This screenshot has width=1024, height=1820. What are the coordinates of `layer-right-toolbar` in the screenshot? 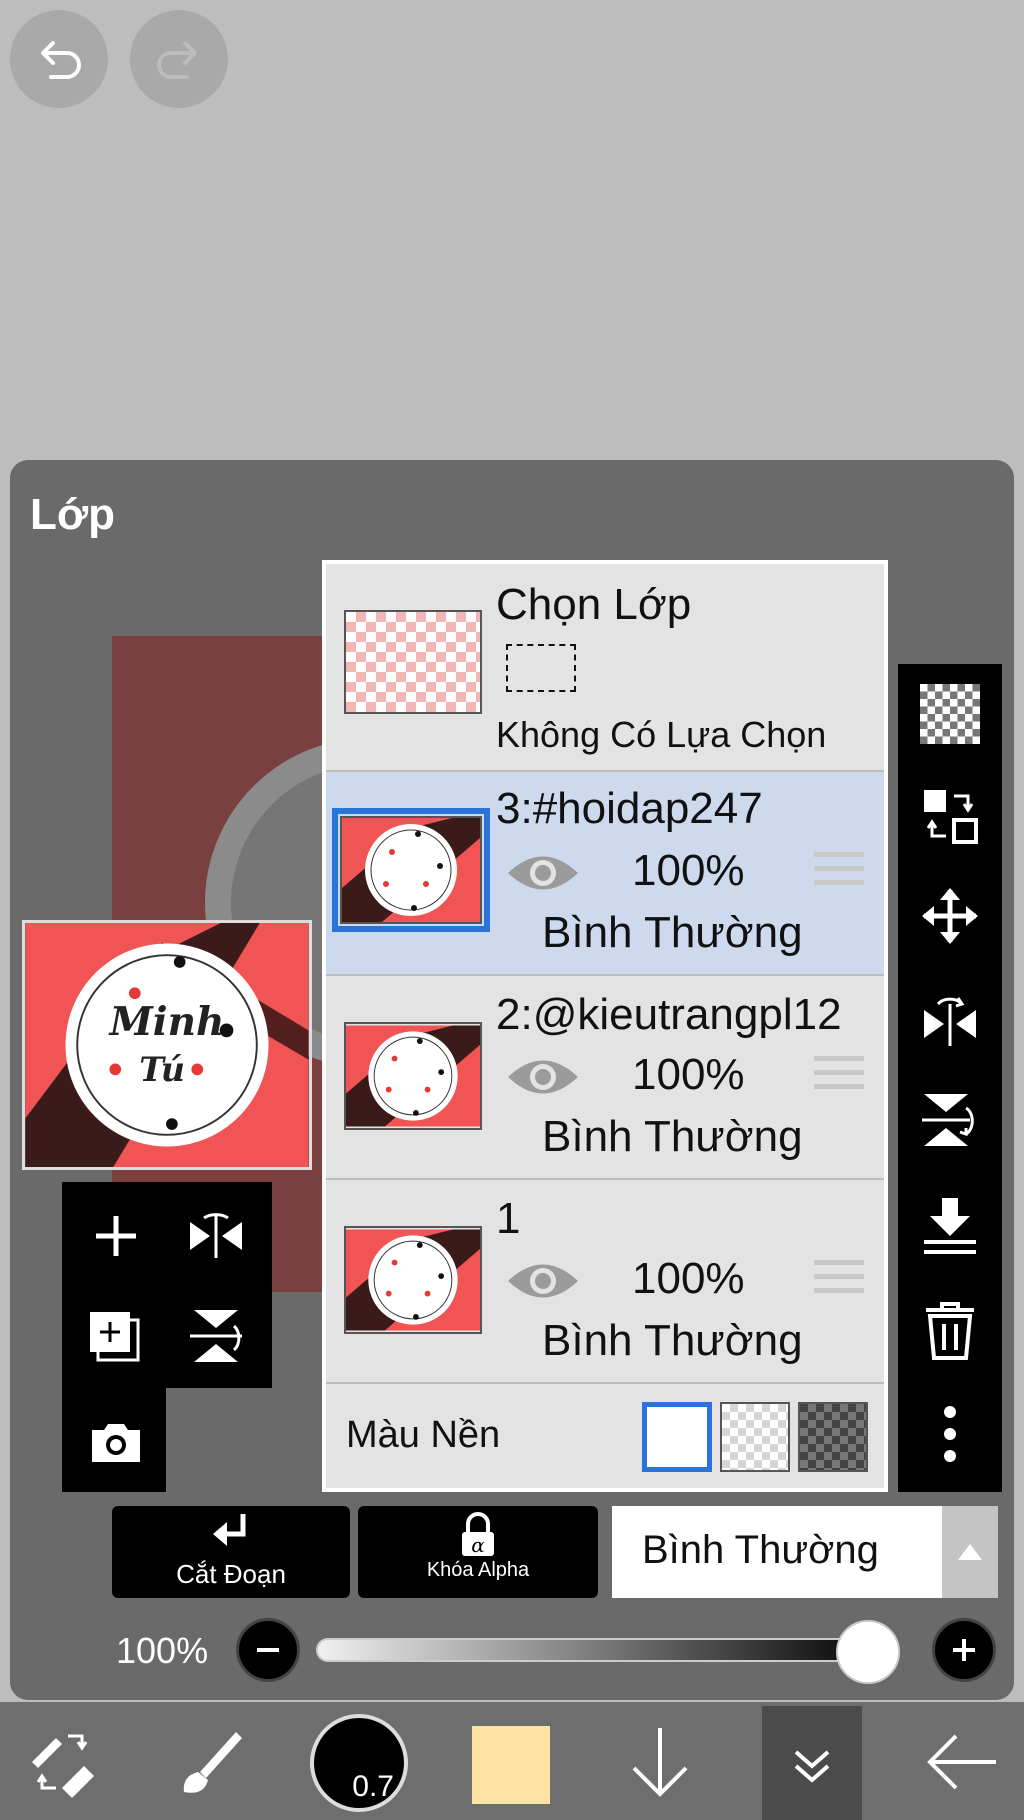 It's located at (950, 1078).